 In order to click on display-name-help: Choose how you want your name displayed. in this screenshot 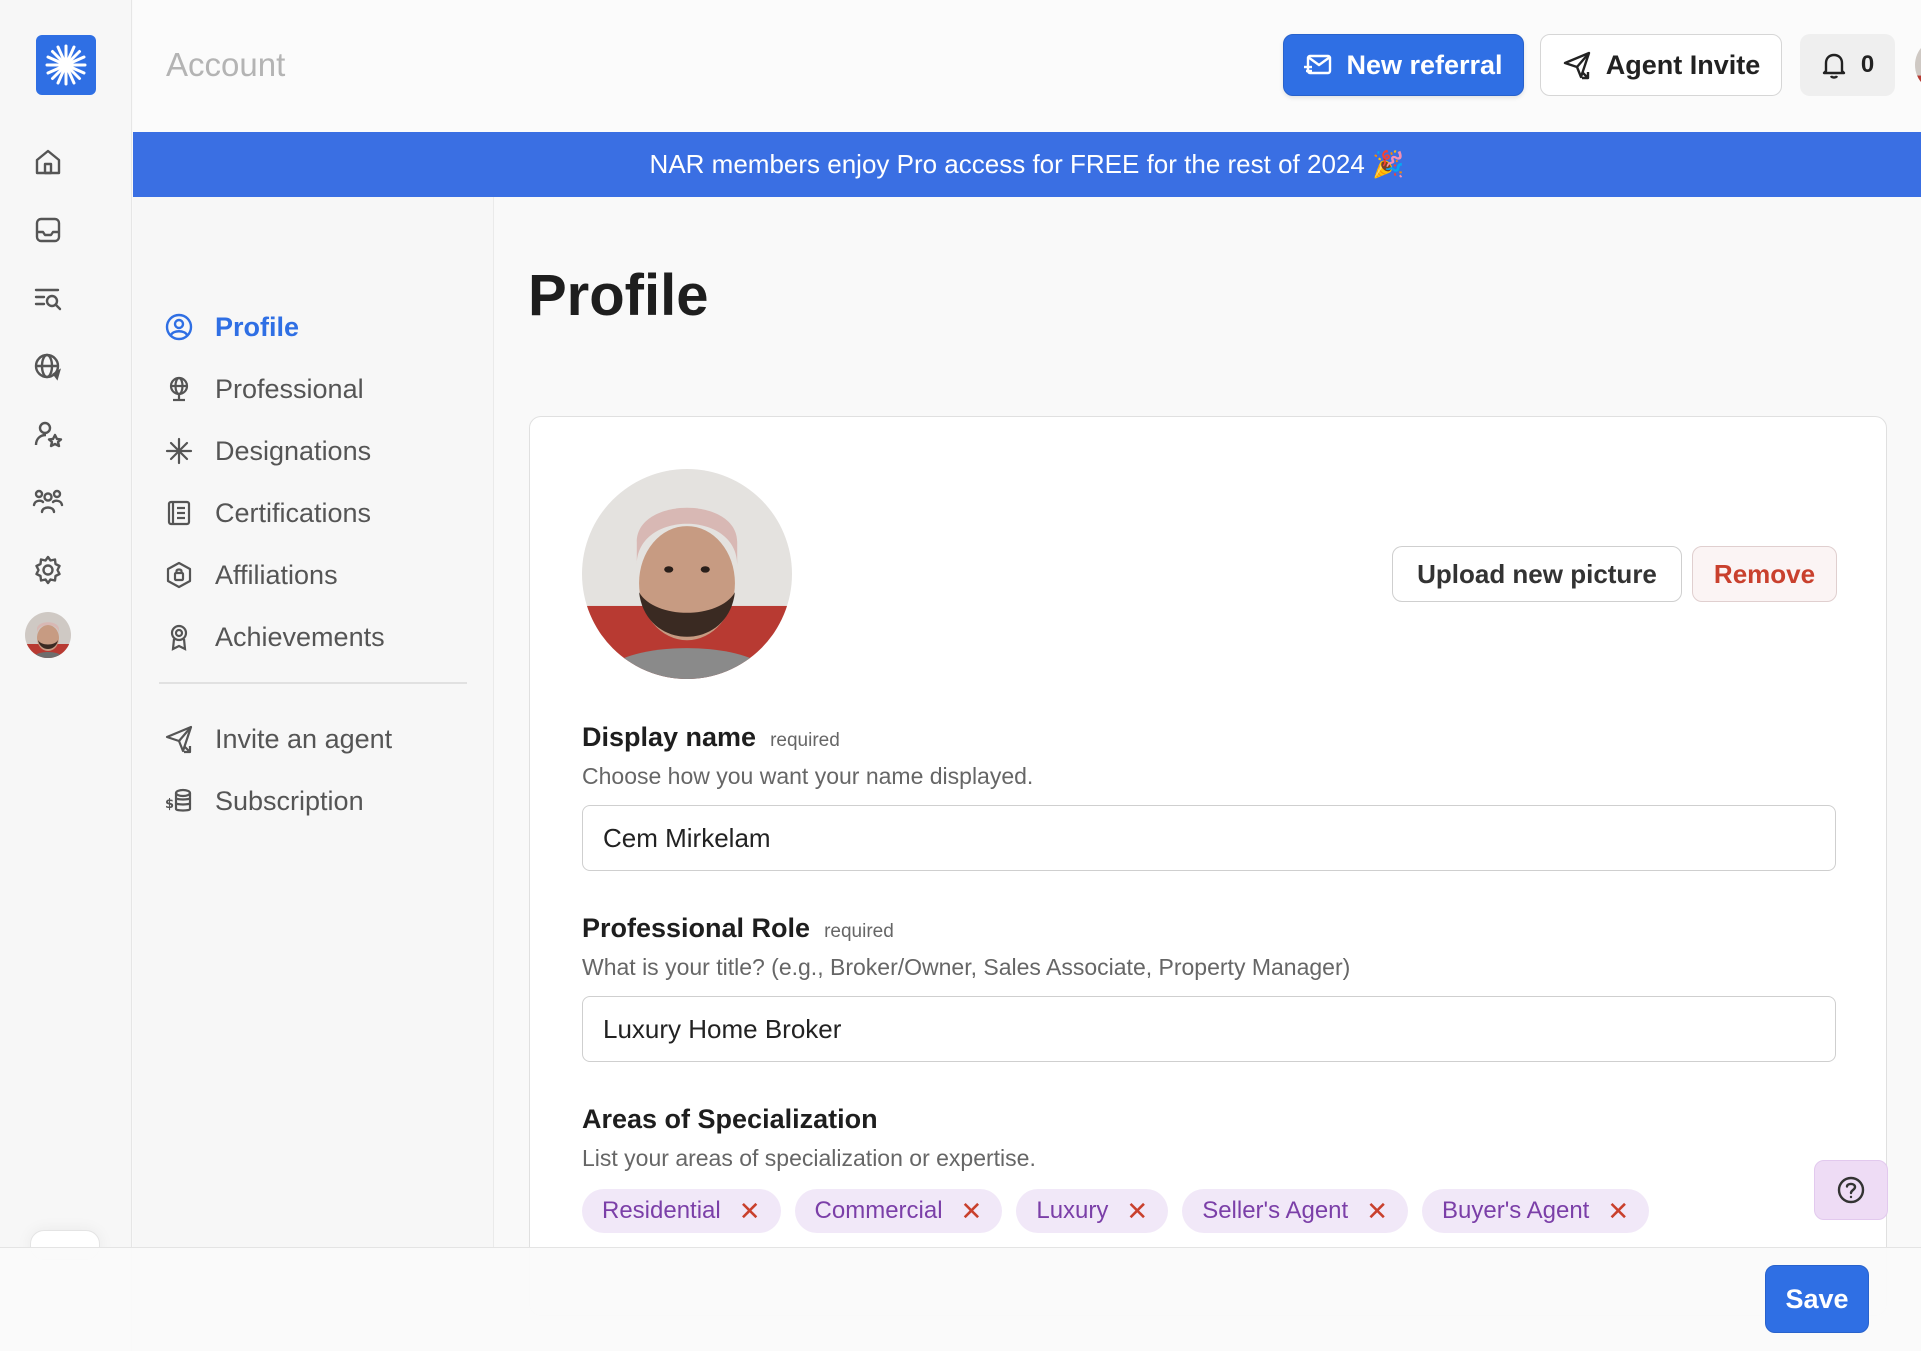, I will do `click(808, 776)`.